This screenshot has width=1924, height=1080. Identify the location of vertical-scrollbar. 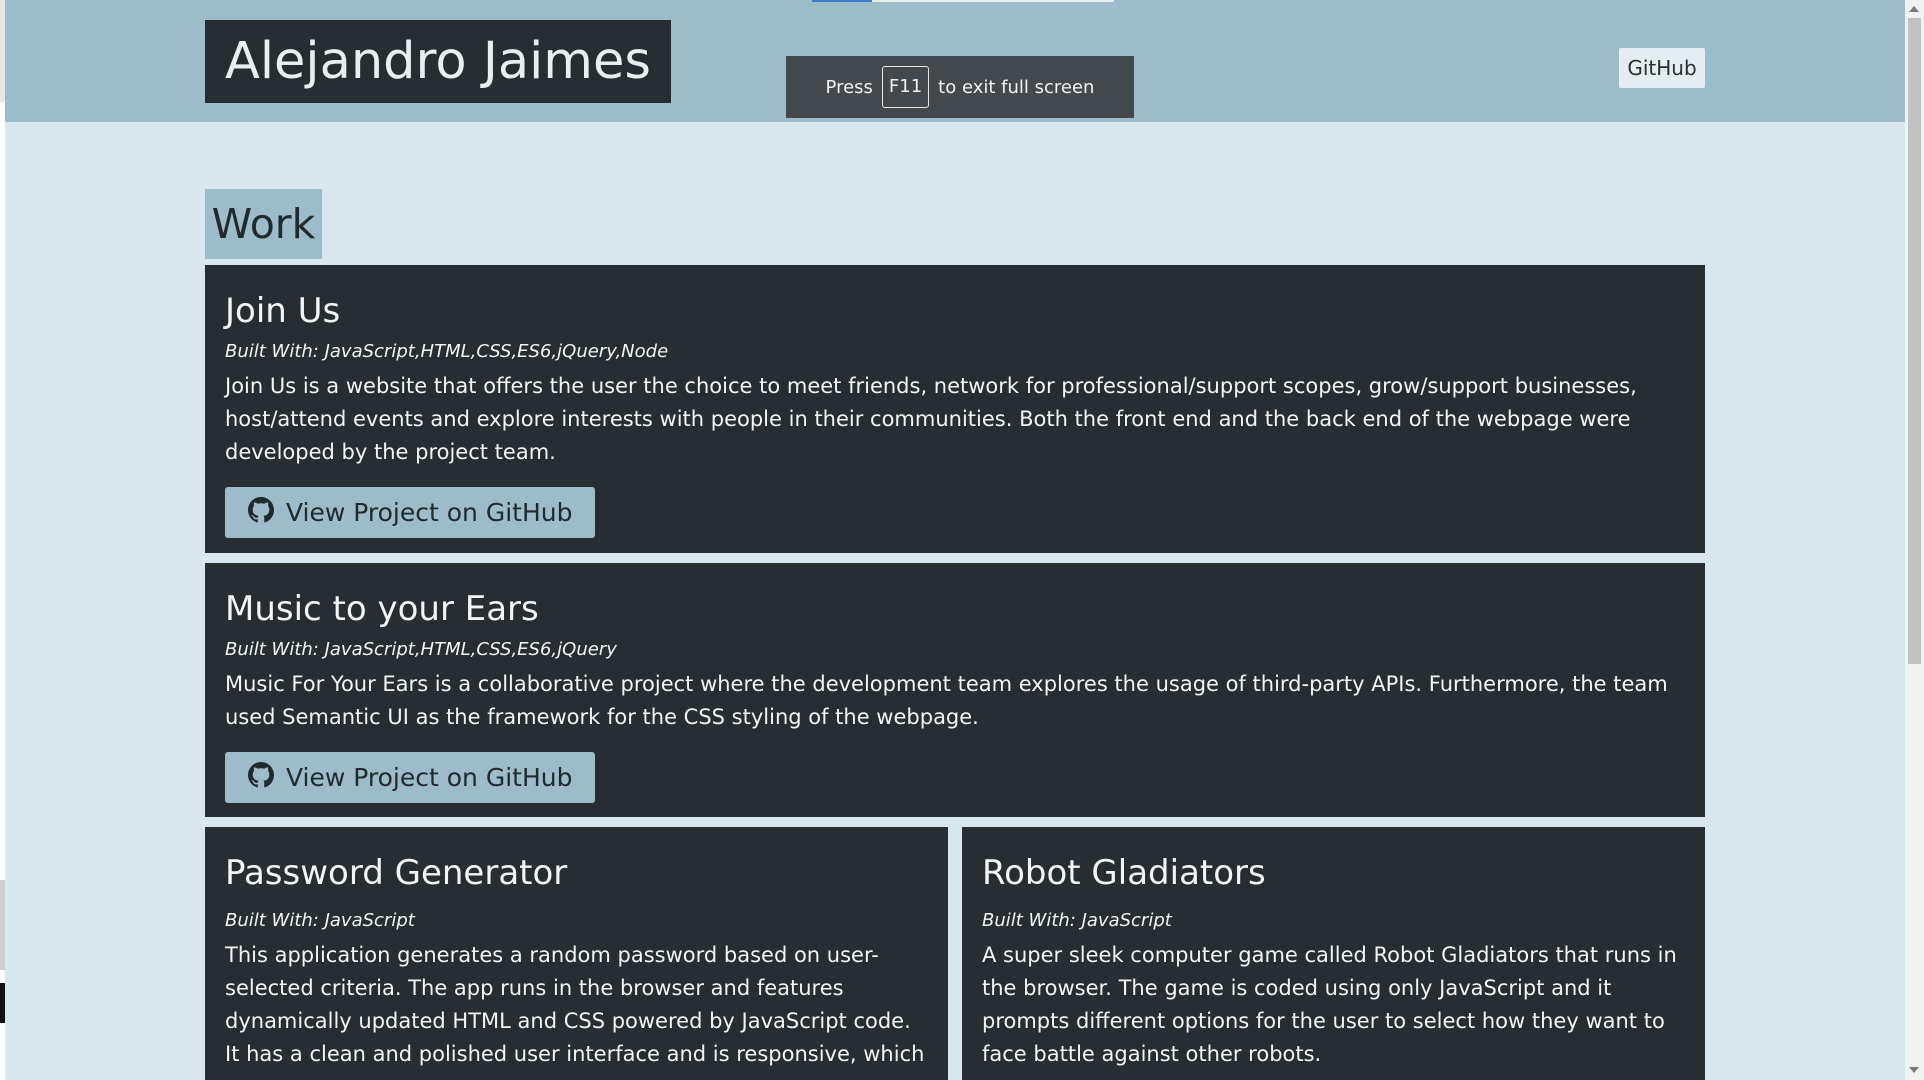
(1914, 540).